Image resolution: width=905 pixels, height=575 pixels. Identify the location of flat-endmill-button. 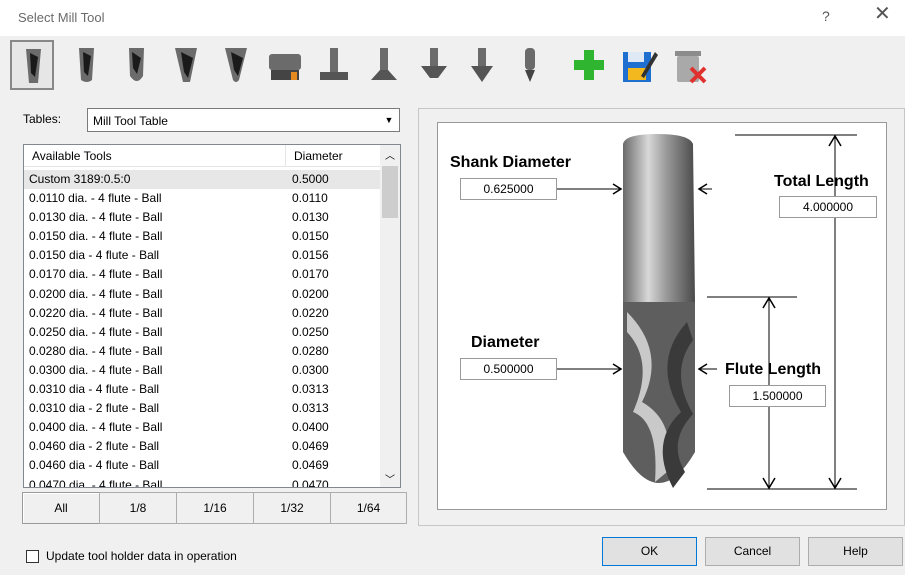
(32, 65).